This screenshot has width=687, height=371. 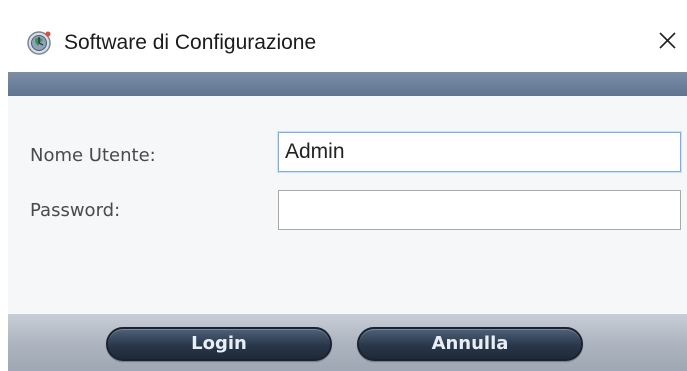 I want to click on globe-clock-icon, so click(x=39, y=43).